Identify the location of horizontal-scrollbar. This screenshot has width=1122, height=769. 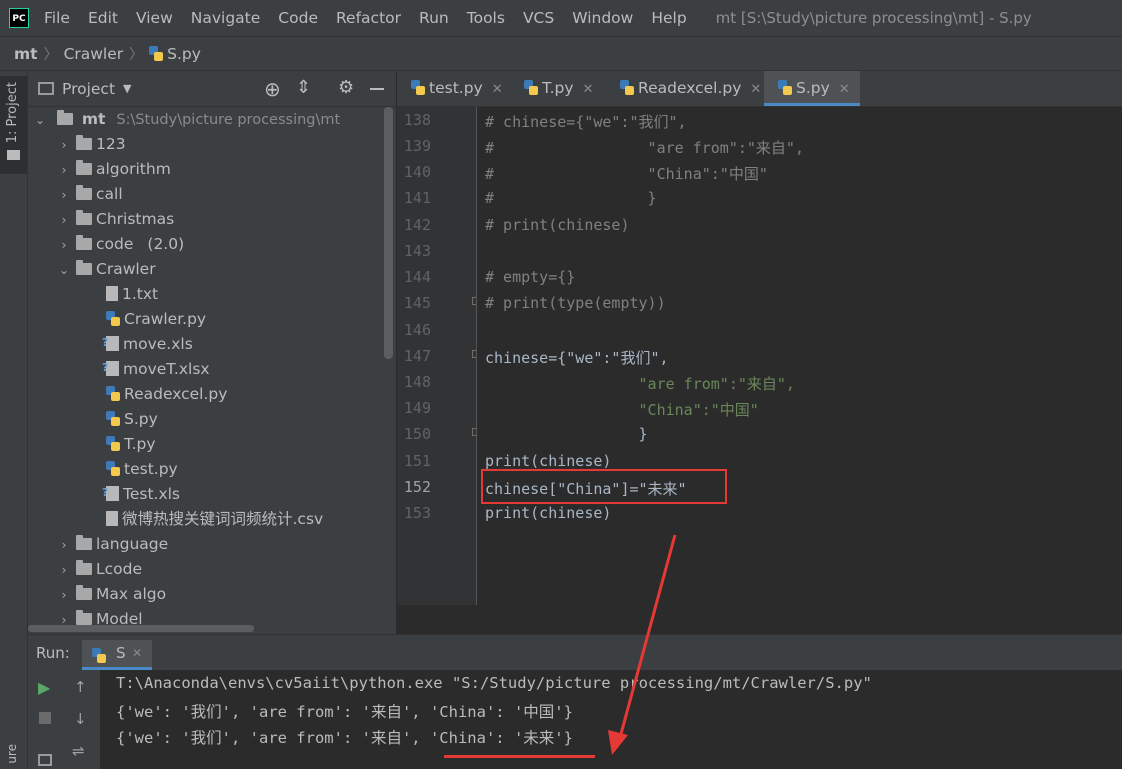
(141, 628).